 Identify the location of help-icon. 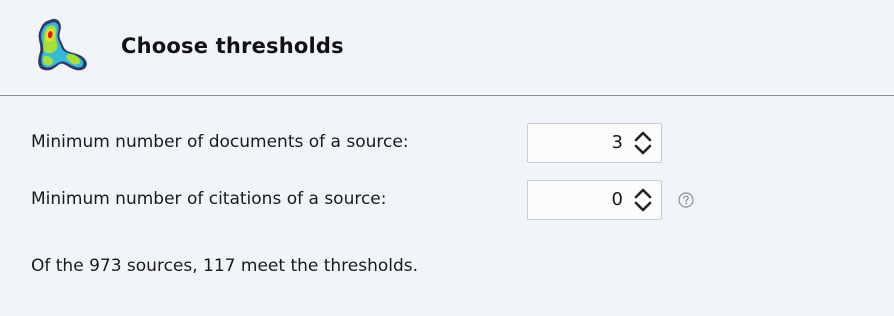
(686, 200).